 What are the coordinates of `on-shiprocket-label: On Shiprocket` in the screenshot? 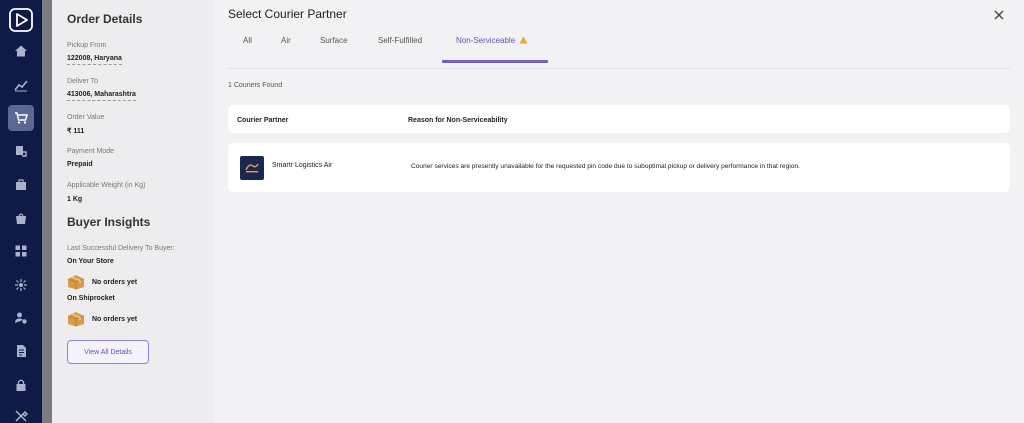 It's located at (91, 298).